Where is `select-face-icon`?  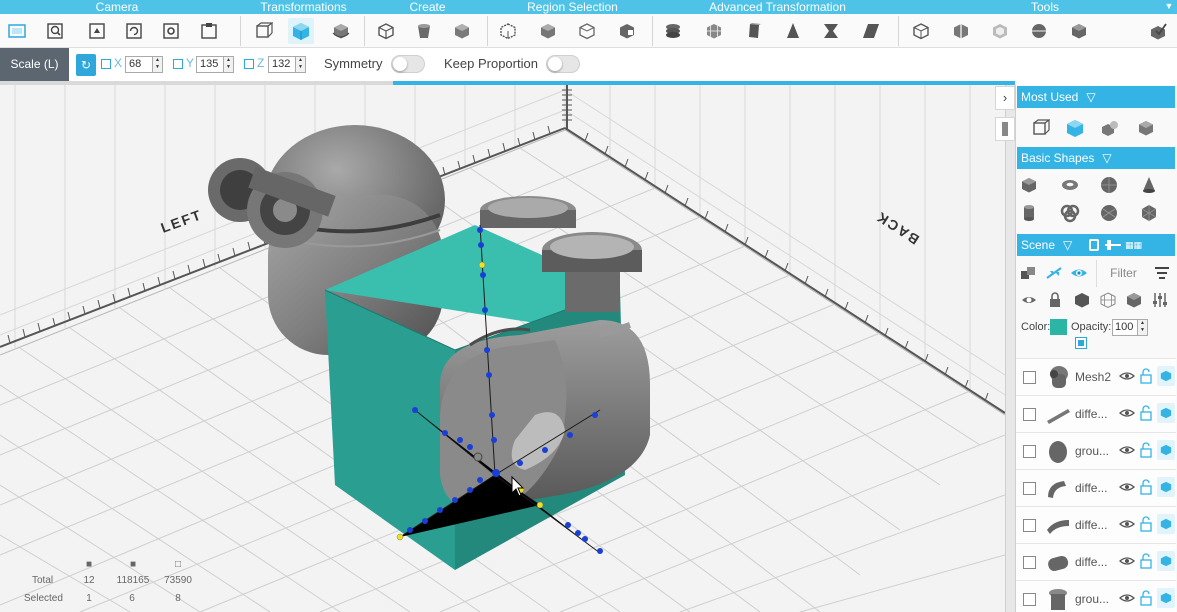
select-face-icon is located at coordinates (587, 31).